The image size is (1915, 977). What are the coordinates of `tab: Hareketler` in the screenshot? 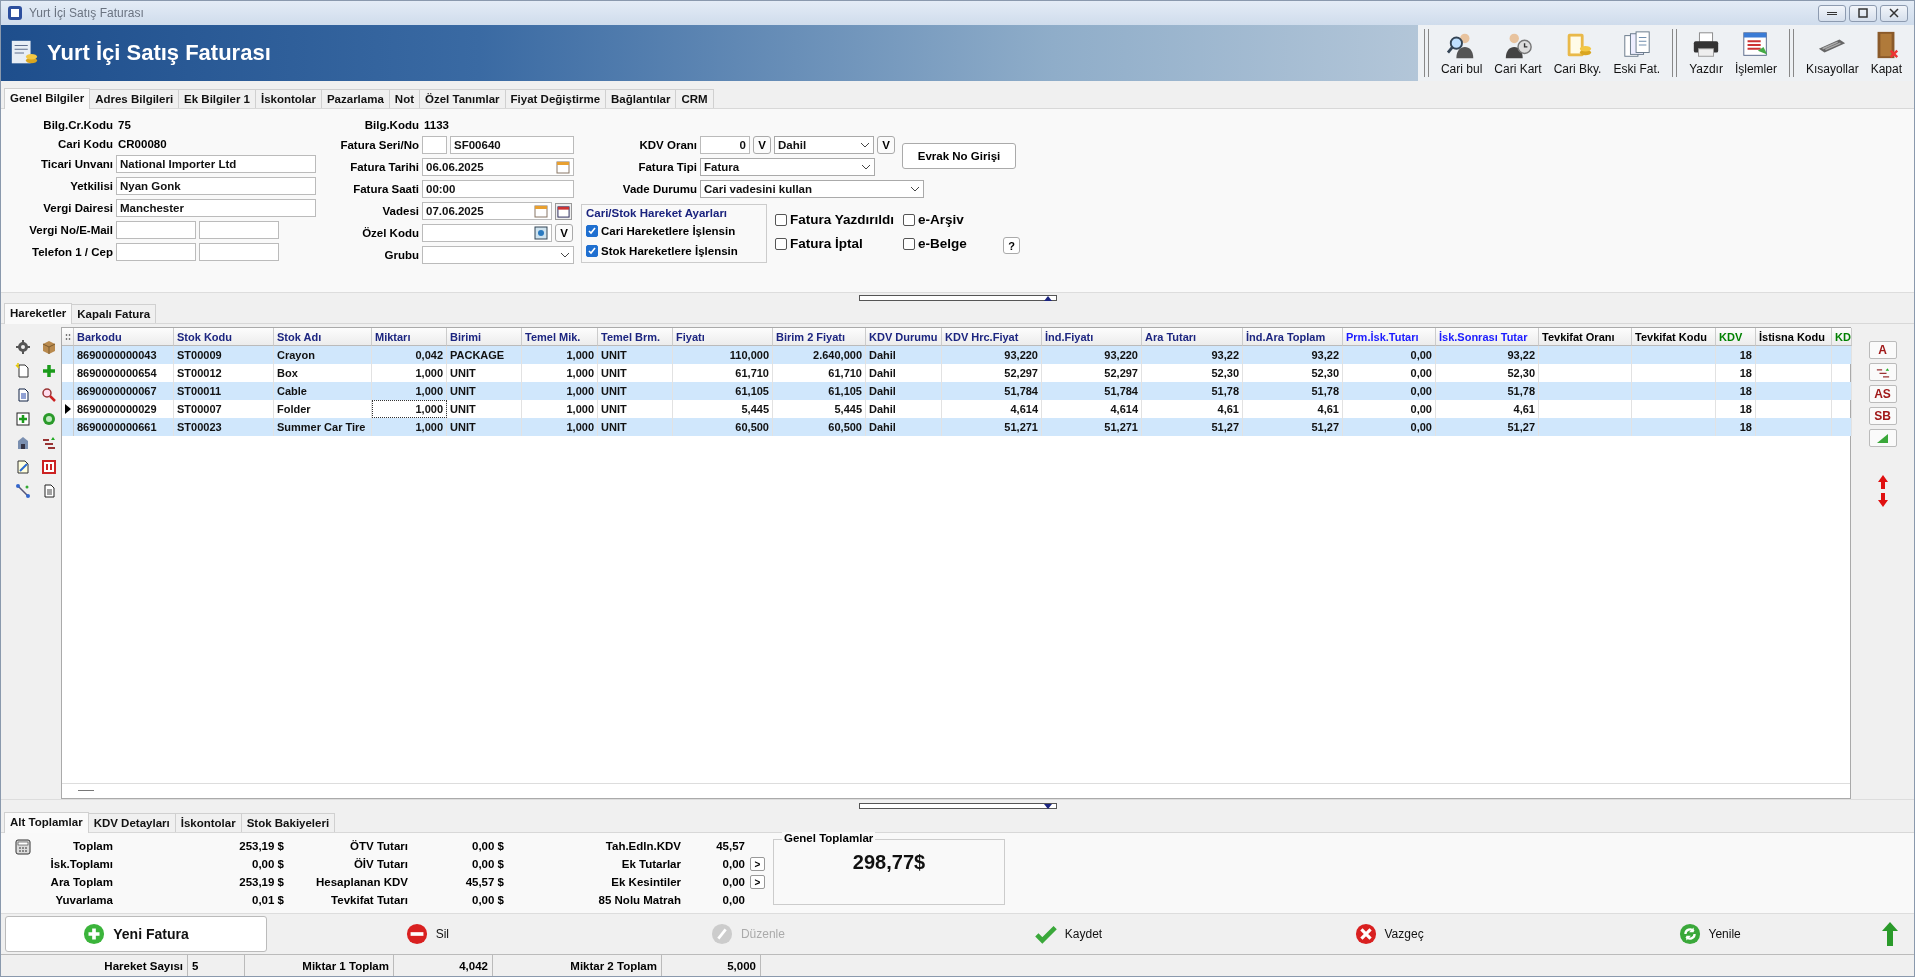 It's located at (38, 313).